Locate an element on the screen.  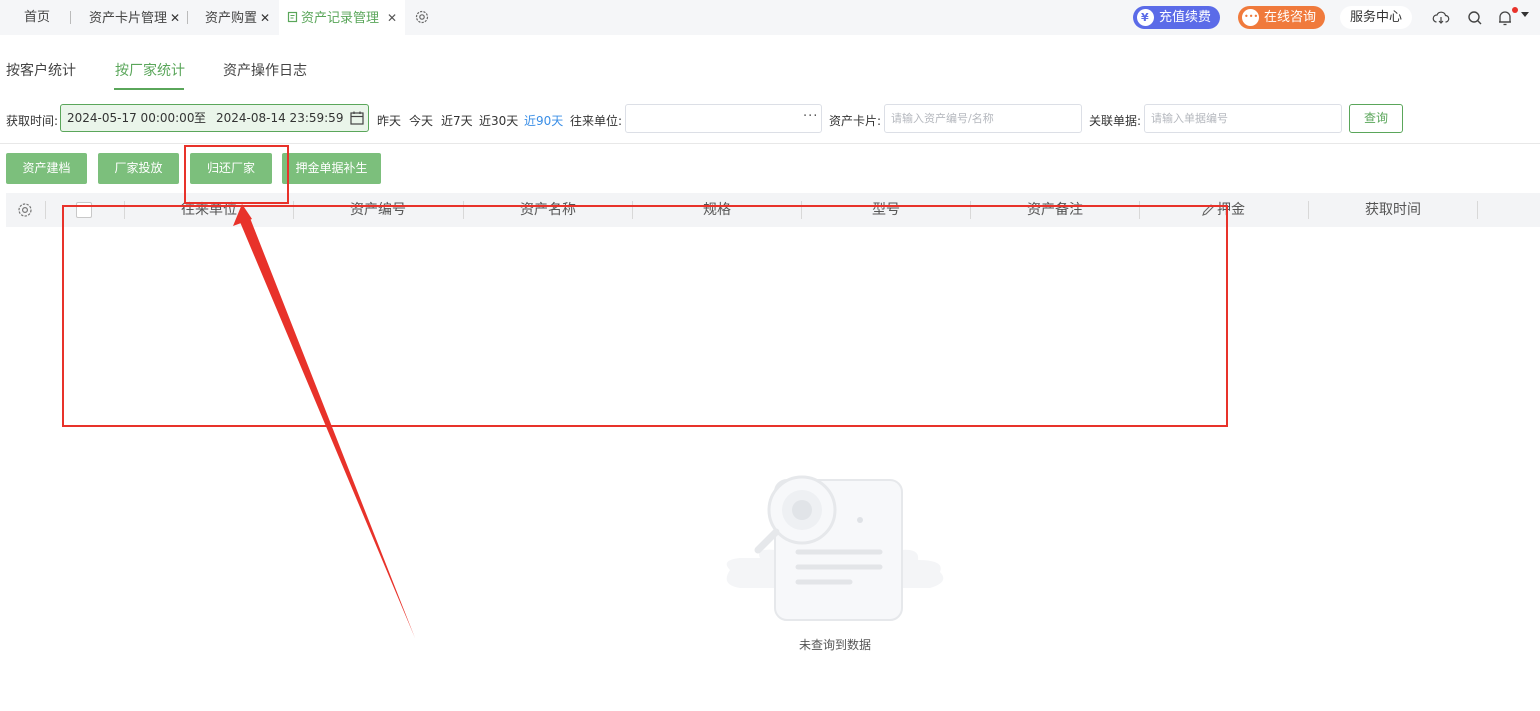
tab-asset-purchase: 资产购置 ✕ is located at coordinates (237, 17).